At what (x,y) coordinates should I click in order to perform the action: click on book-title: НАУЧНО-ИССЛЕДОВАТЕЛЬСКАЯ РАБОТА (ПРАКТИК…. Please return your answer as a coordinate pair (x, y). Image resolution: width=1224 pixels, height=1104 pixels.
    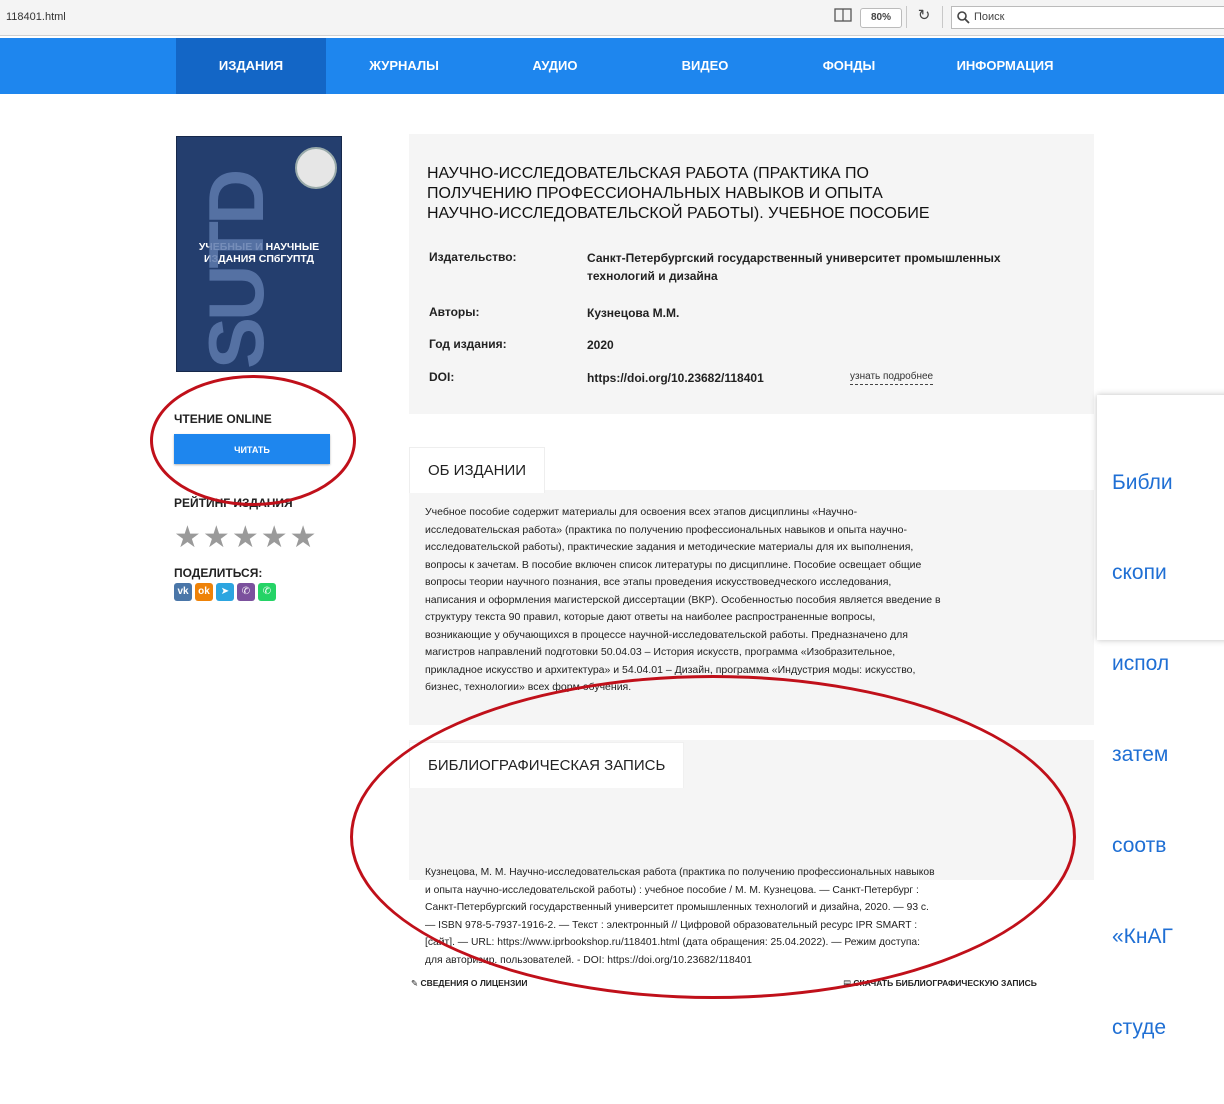
    Looking at the image, I should click on (752, 194).